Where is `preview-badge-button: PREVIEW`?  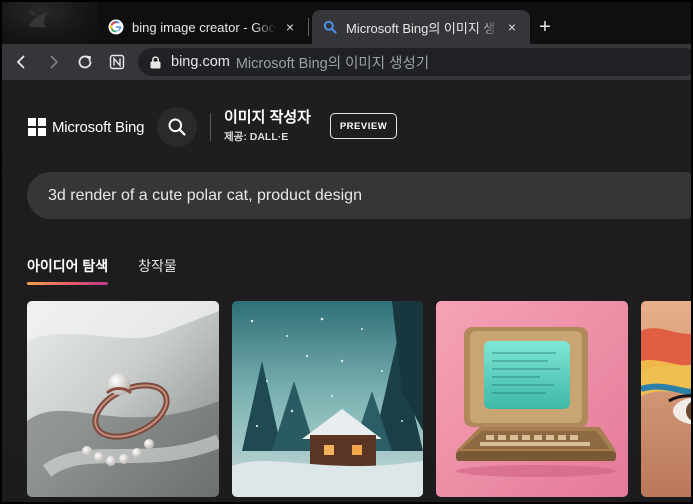
preview-badge-button: PREVIEW is located at coordinates (363, 126).